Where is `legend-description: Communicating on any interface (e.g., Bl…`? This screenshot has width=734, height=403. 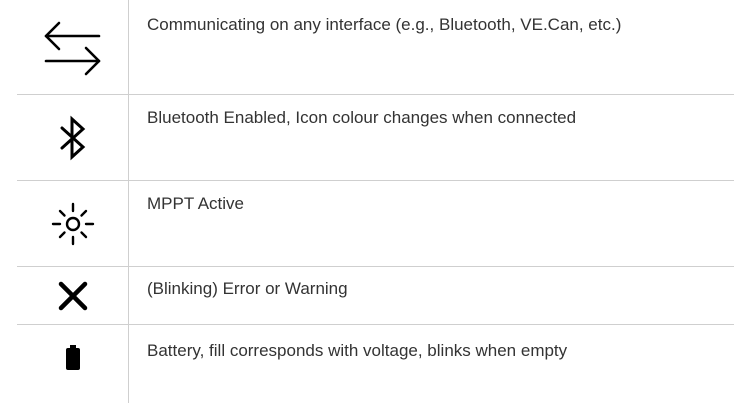 legend-description: Communicating on any interface (e.g., Bl… is located at coordinates (384, 24).